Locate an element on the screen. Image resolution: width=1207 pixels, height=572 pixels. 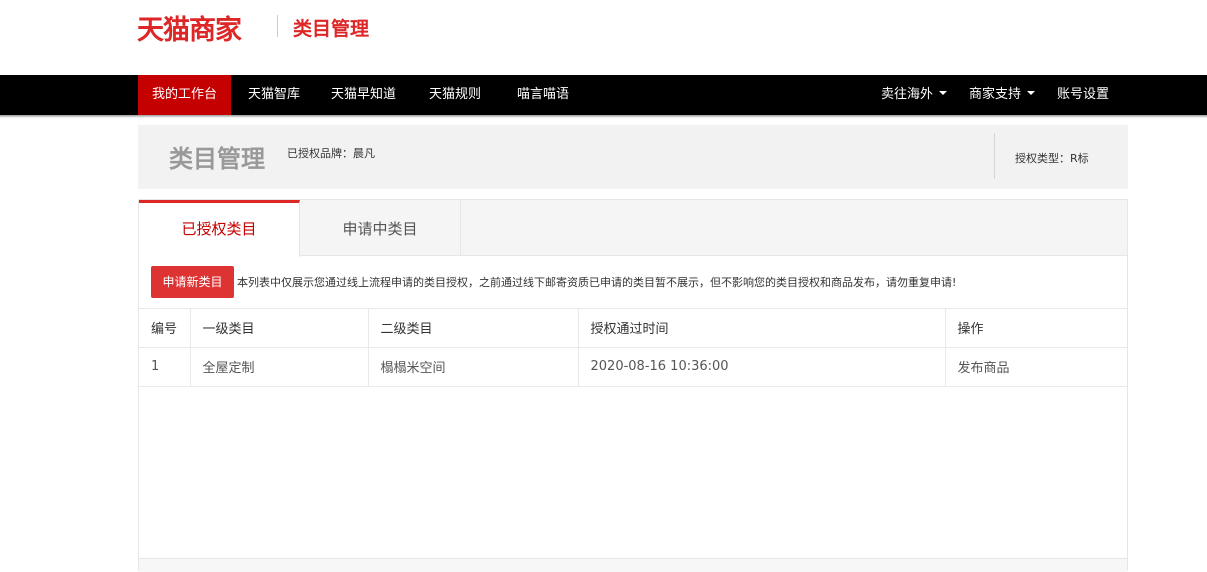
column-header-level2: 二级类目 is located at coordinates (473, 328).